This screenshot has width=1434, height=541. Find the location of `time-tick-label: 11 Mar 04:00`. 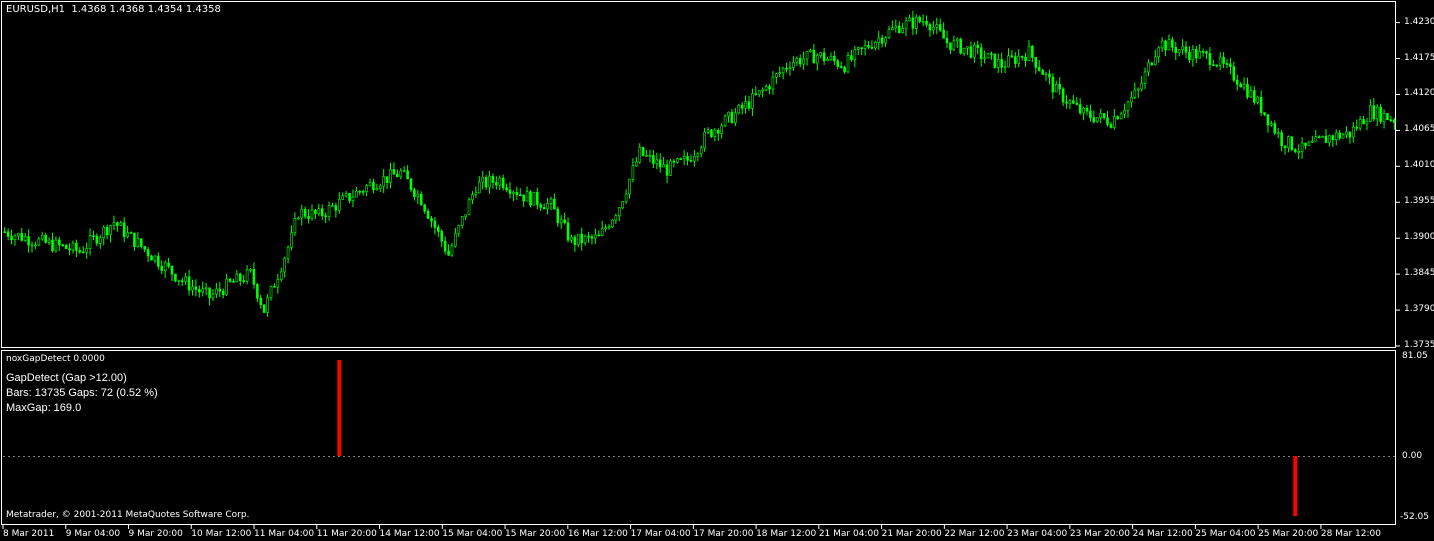

time-tick-label: 11 Mar 04:00 is located at coordinates (284, 534).